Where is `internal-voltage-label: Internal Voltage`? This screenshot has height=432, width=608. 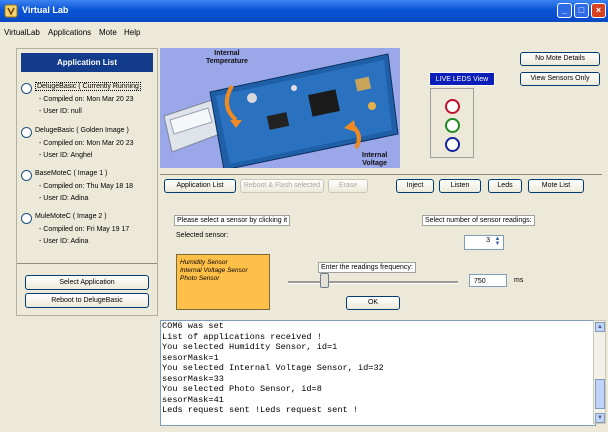
internal-voltage-label: Internal Voltage is located at coordinates (375, 159).